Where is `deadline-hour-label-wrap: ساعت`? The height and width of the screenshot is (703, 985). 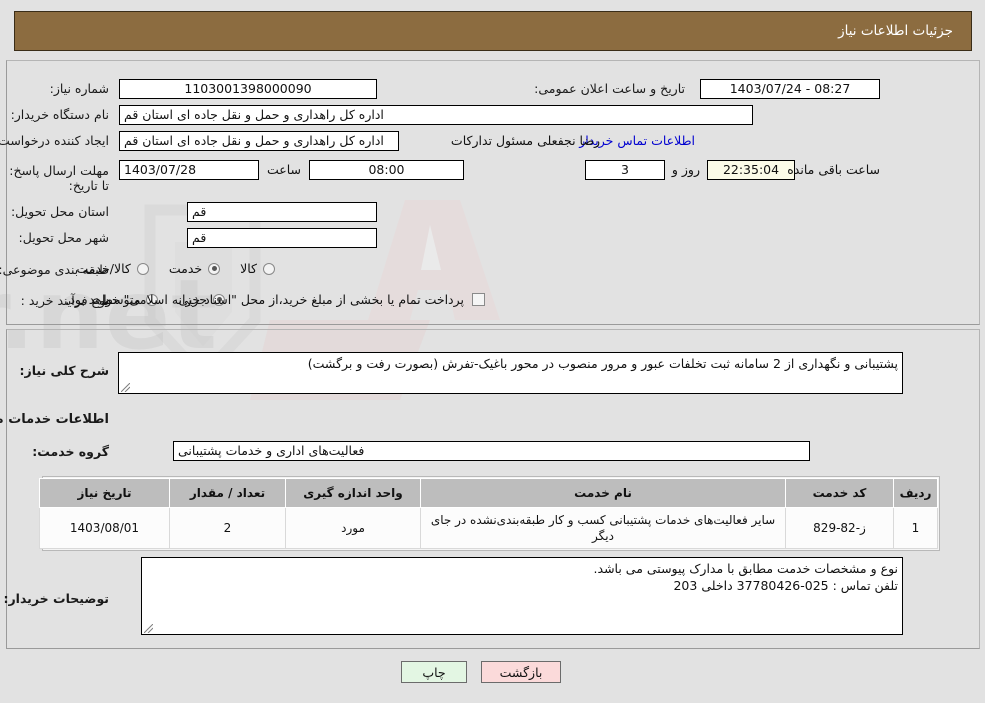 deadline-hour-label-wrap: ساعت is located at coordinates (284, 169).